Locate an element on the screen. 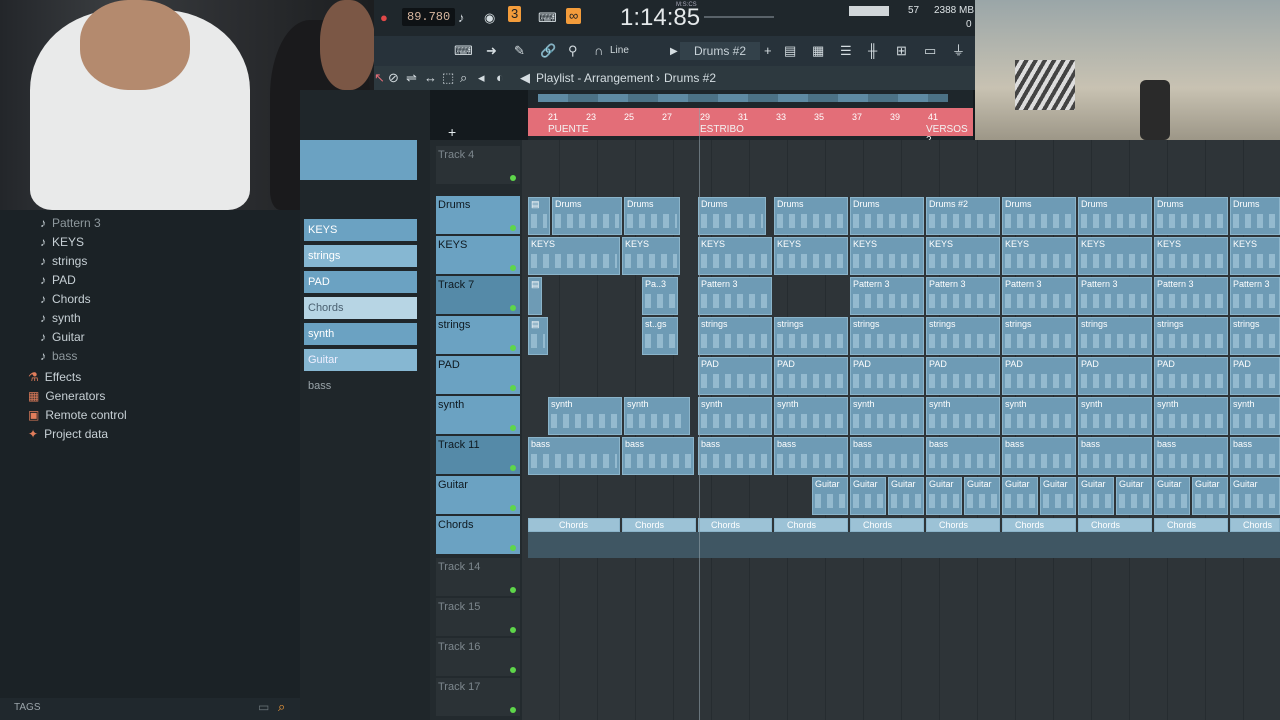  play-arrow-icon: ▶ is located at coordinates (674, 52).